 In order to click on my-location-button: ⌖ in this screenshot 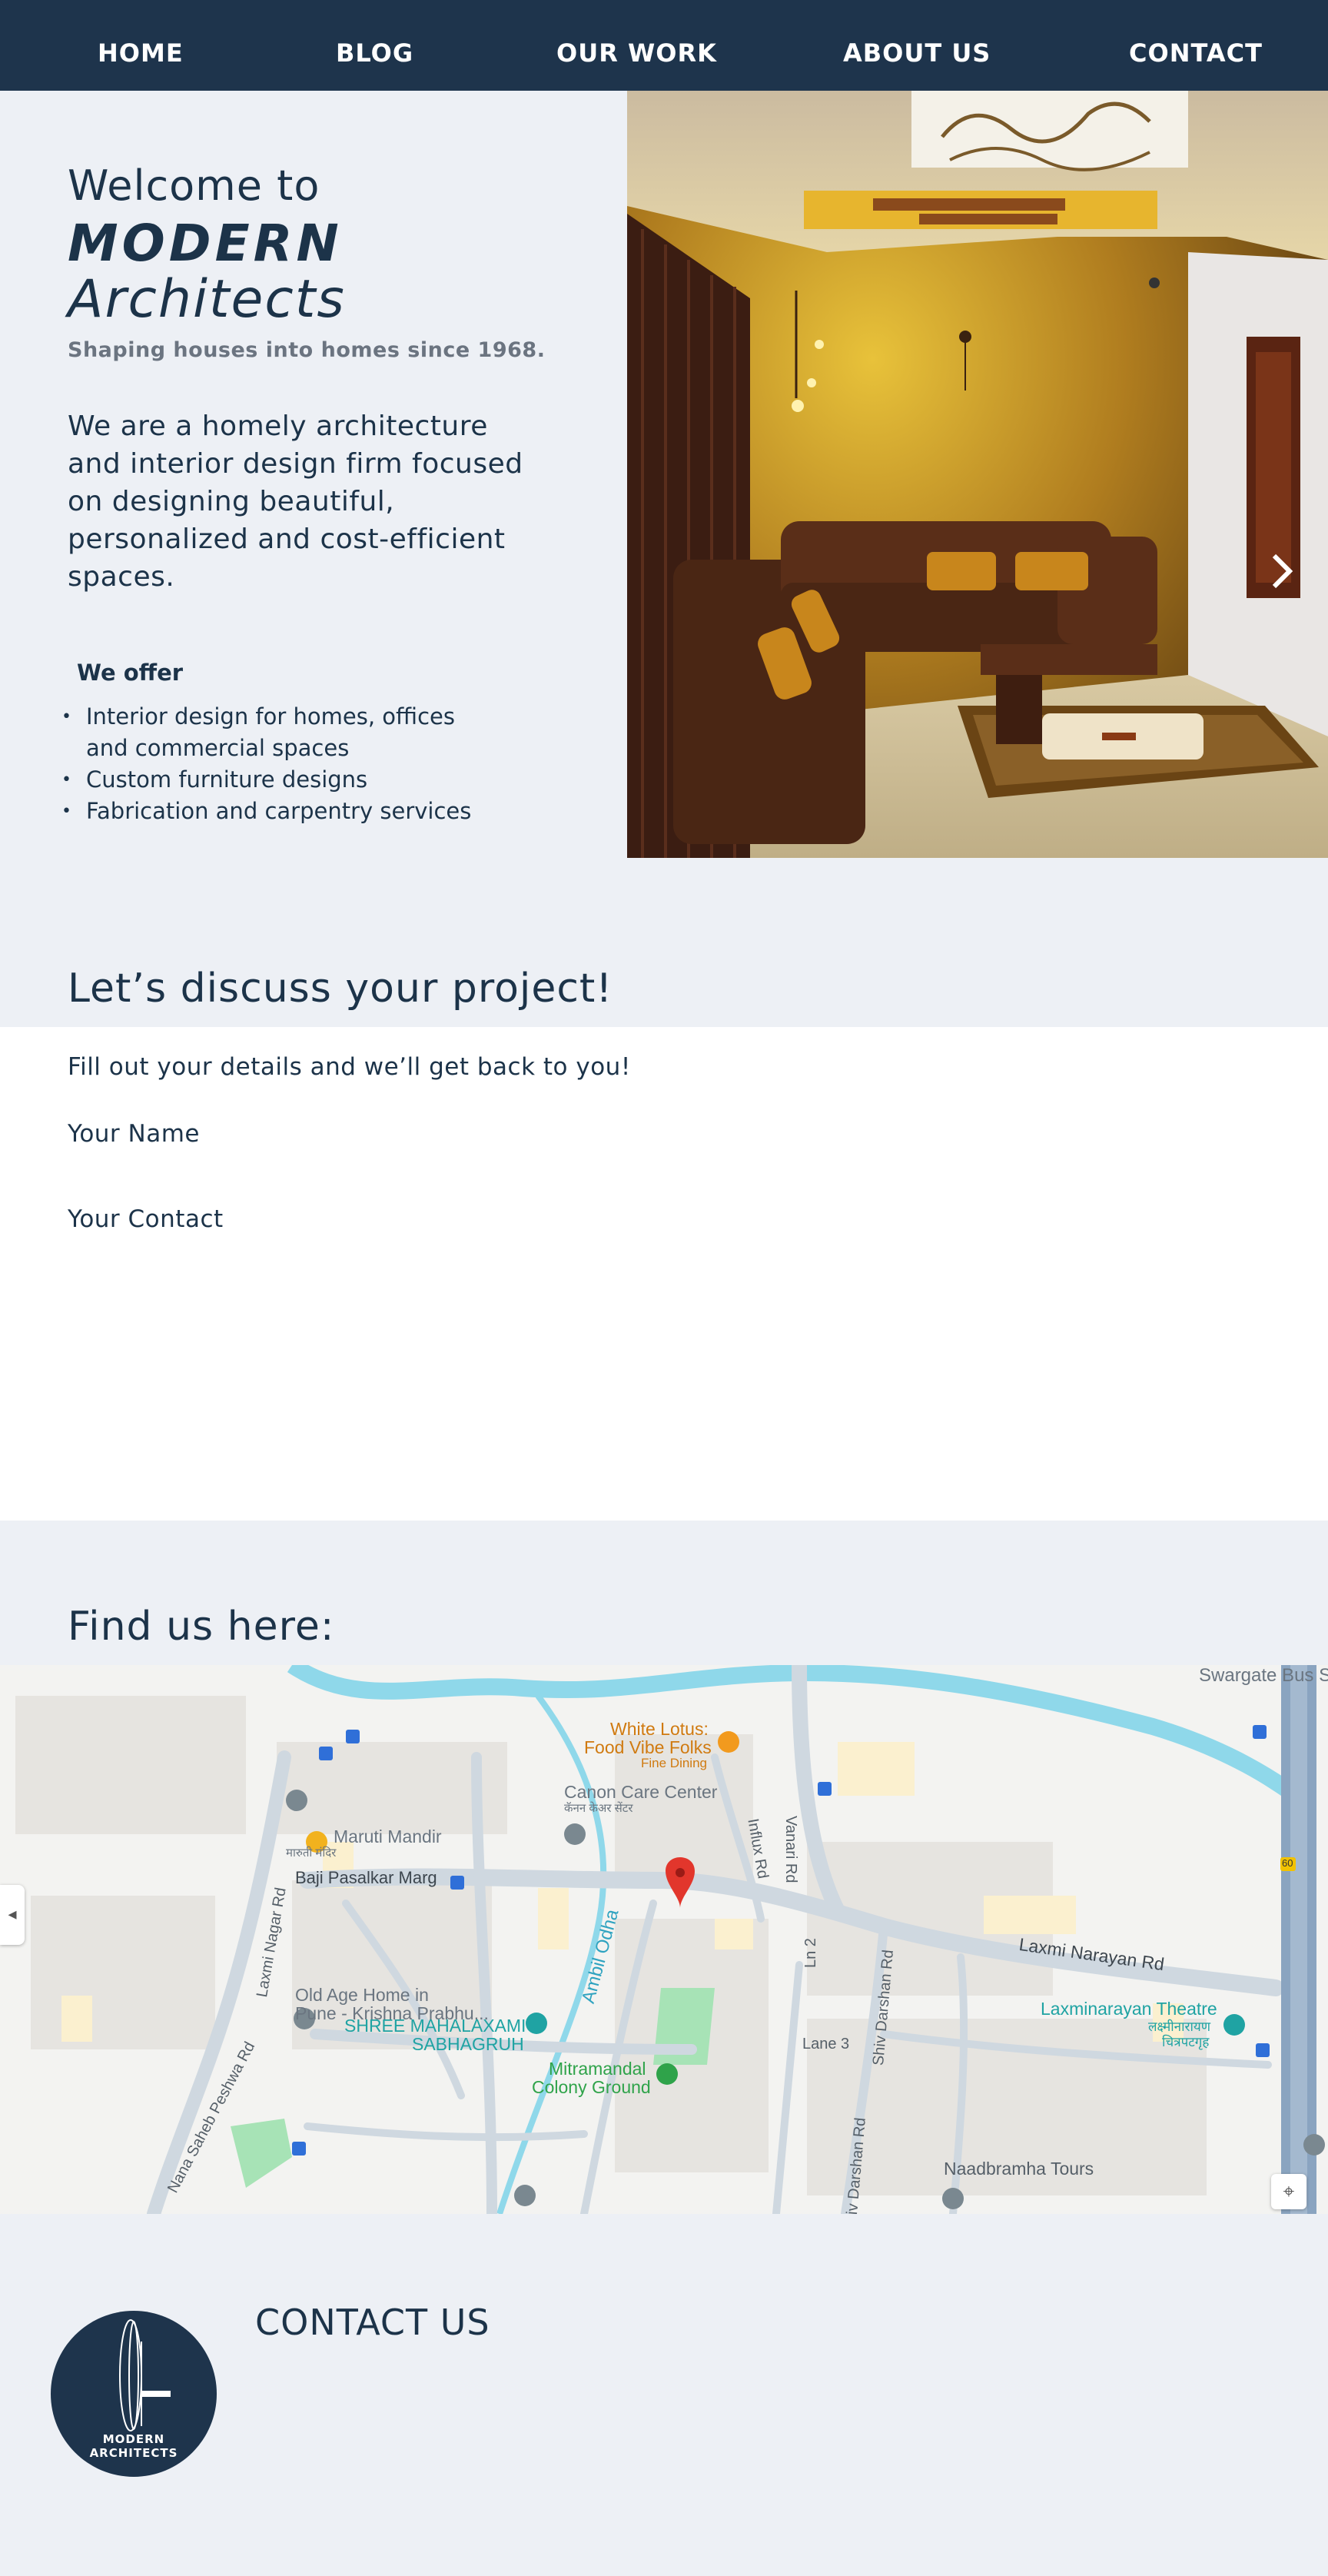, I will do `click(1288, 2191)`.